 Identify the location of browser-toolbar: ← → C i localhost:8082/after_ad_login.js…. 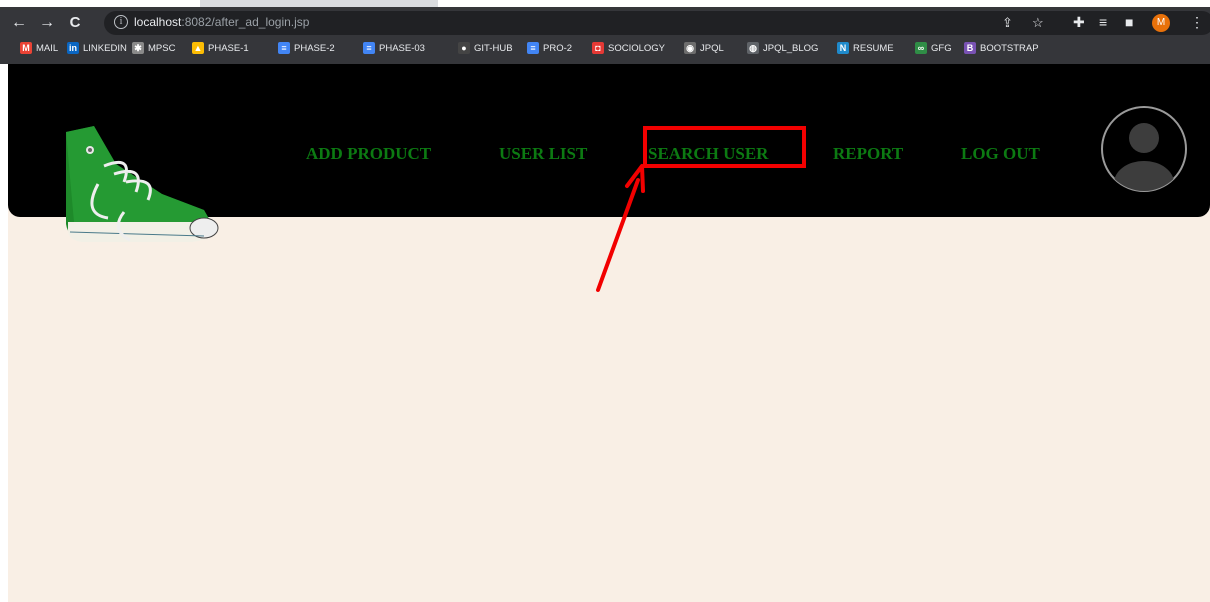
(605, 23).